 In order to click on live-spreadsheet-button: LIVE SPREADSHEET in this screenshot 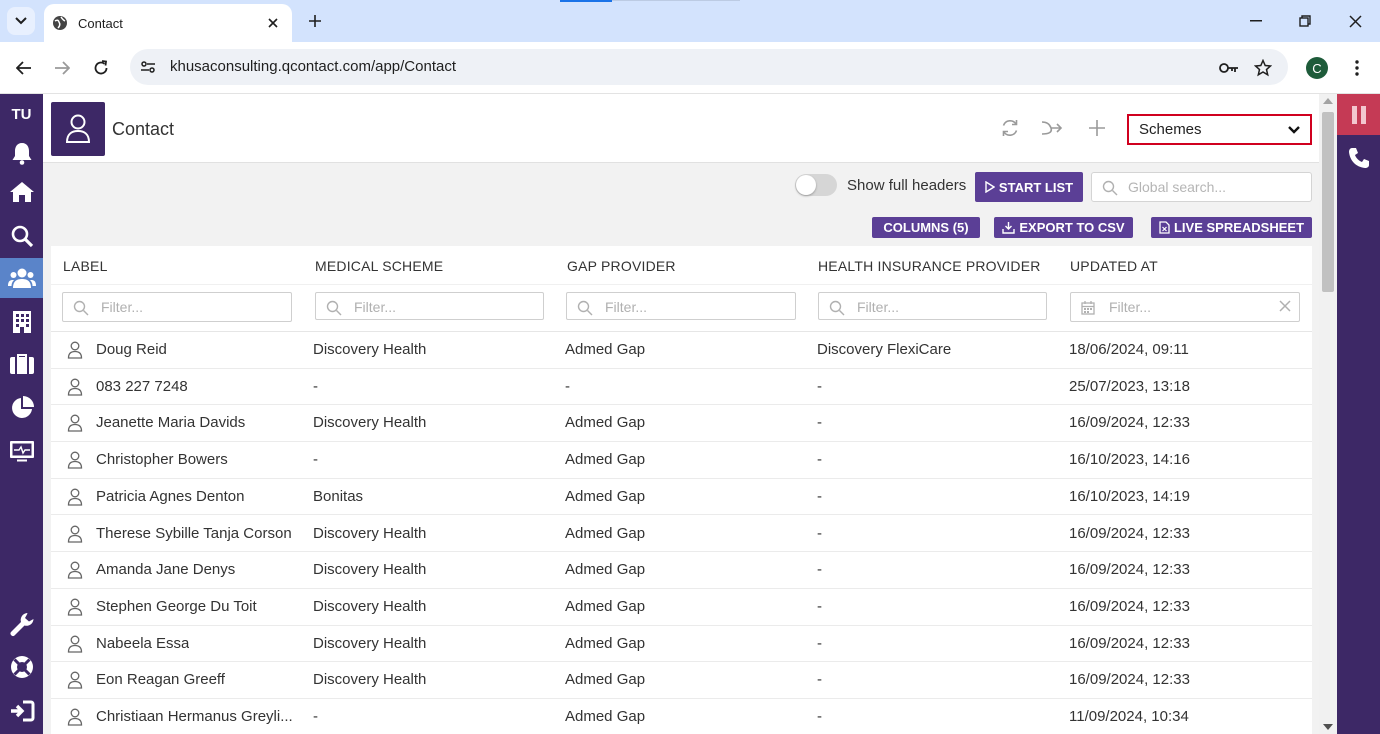, I will do `click(1231, 227)`.